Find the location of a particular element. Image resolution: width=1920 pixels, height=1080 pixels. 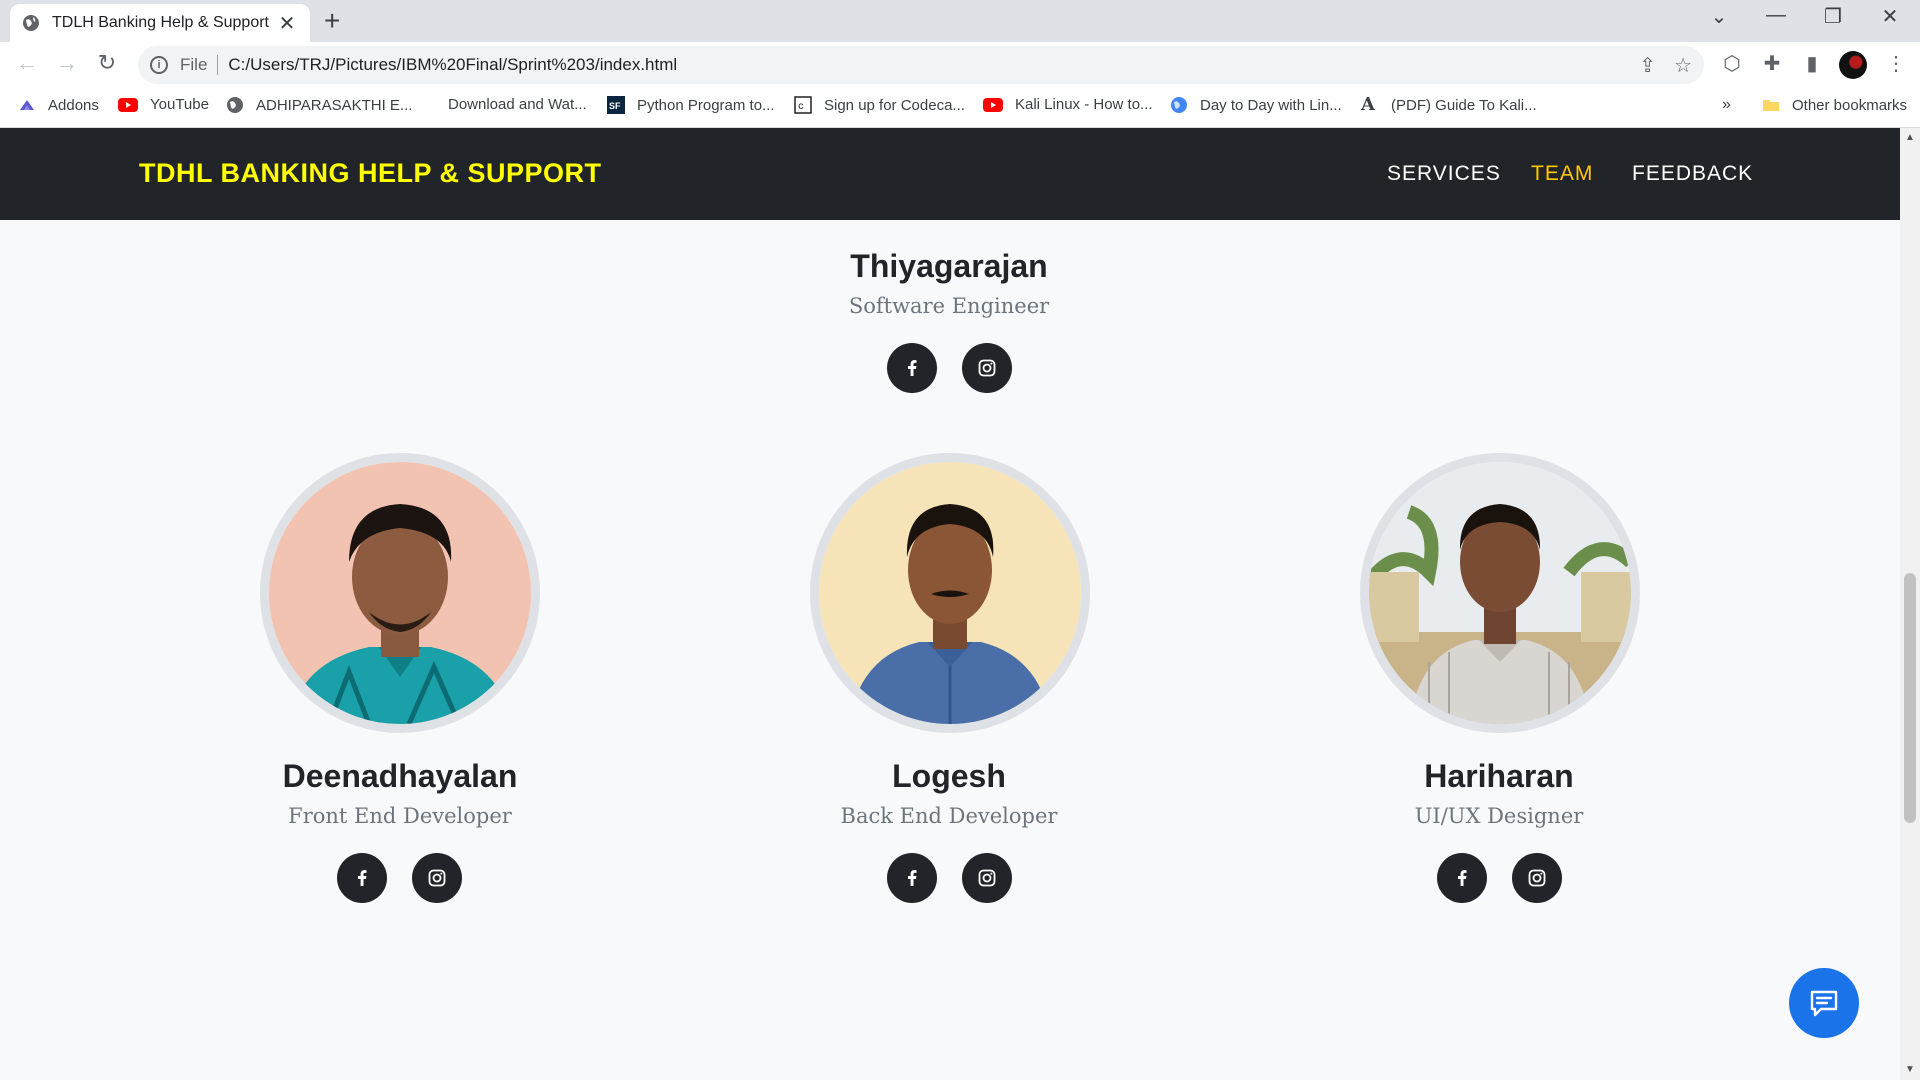

scrollbar-thumb is located at coordinates (1910, 698).